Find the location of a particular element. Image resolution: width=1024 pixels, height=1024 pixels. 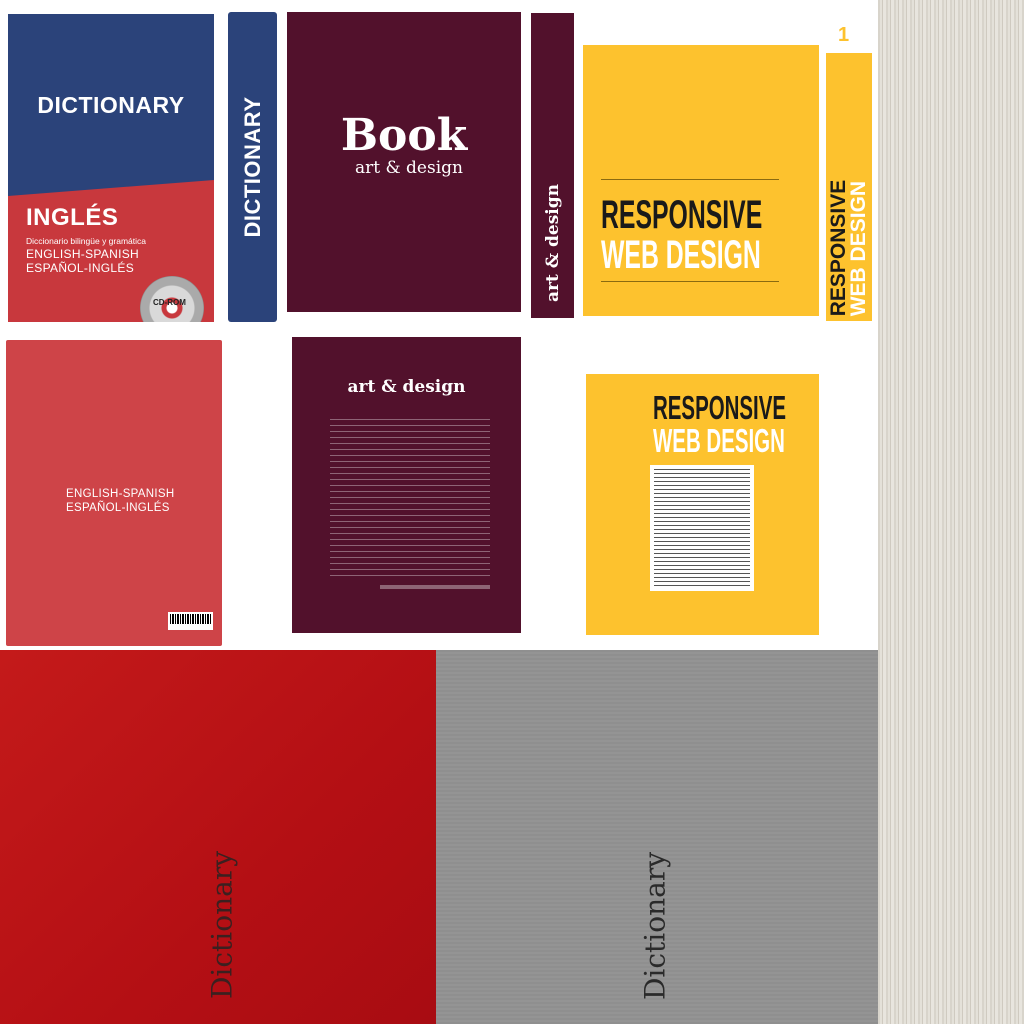

rwd-back-text-lines is located at coordinates (702, 528).